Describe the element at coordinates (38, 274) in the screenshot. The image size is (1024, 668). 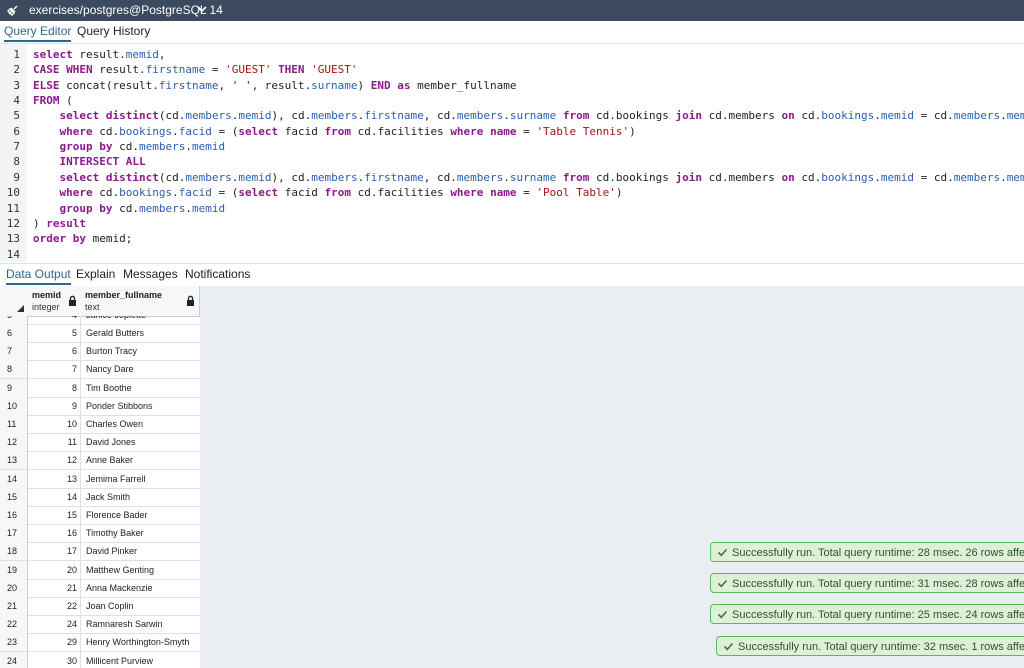
I see `tab-data-output: Data Output` at that location.